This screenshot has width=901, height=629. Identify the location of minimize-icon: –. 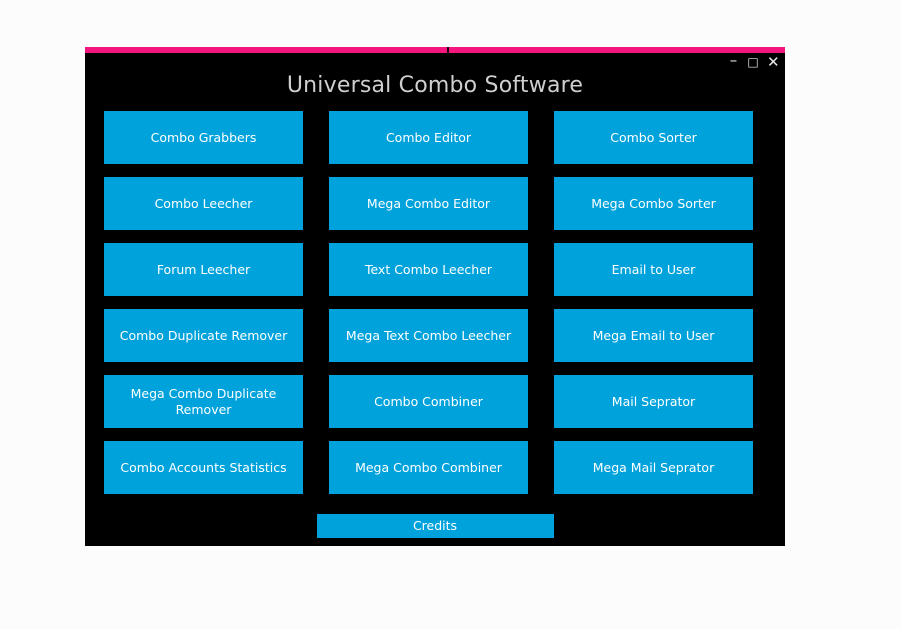
(733, 60).